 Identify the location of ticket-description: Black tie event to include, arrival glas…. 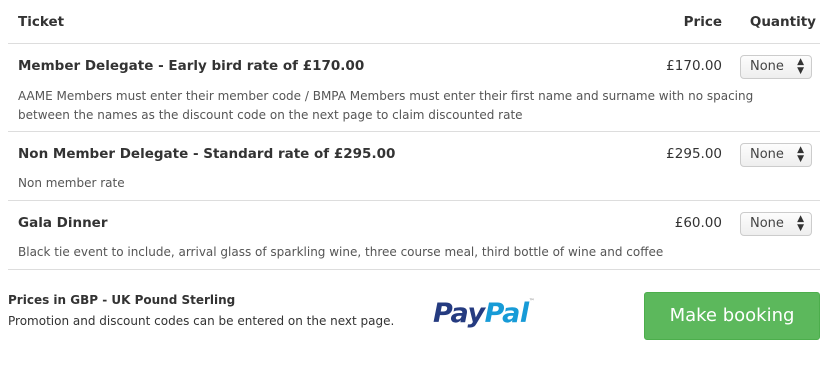
(341, 252).